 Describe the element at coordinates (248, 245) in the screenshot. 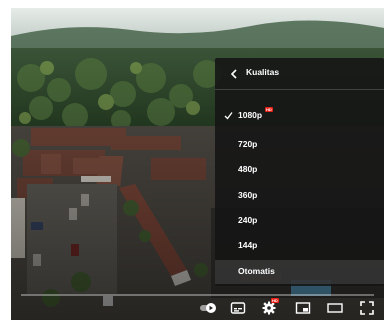

I see `quality-option-label: 144p` at that location.